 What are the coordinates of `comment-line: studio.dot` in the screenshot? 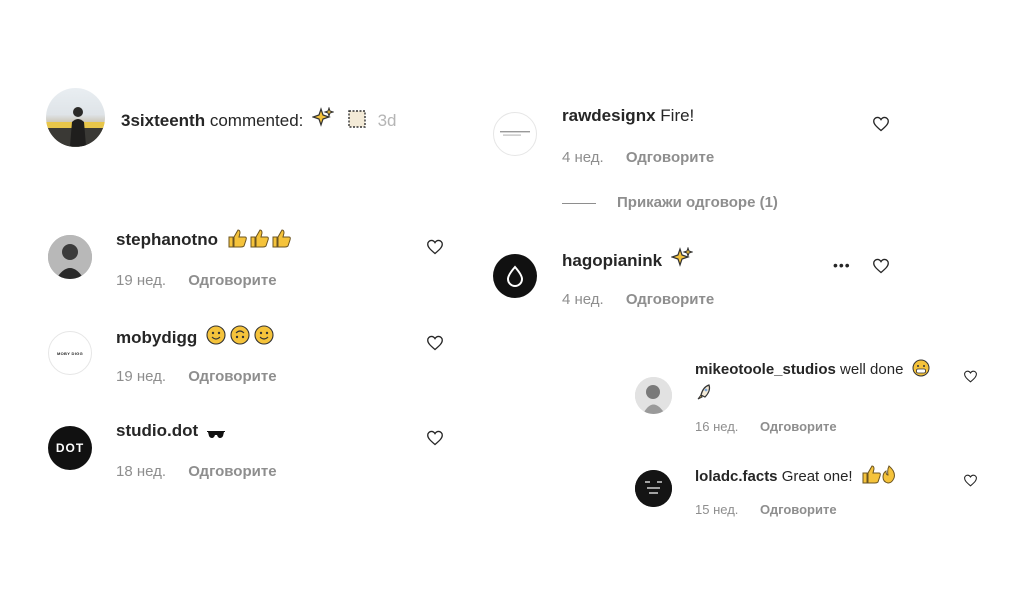 It's located at (170, 432).